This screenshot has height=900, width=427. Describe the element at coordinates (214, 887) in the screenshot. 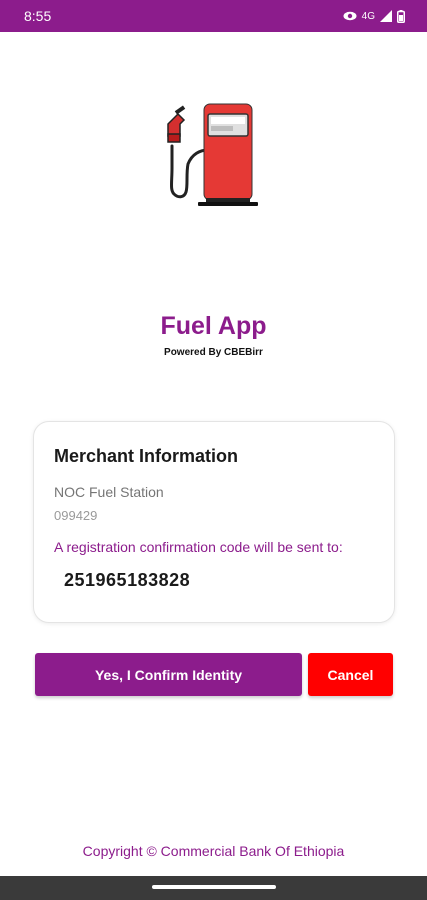

I see `home-gesture-handle` at that location.